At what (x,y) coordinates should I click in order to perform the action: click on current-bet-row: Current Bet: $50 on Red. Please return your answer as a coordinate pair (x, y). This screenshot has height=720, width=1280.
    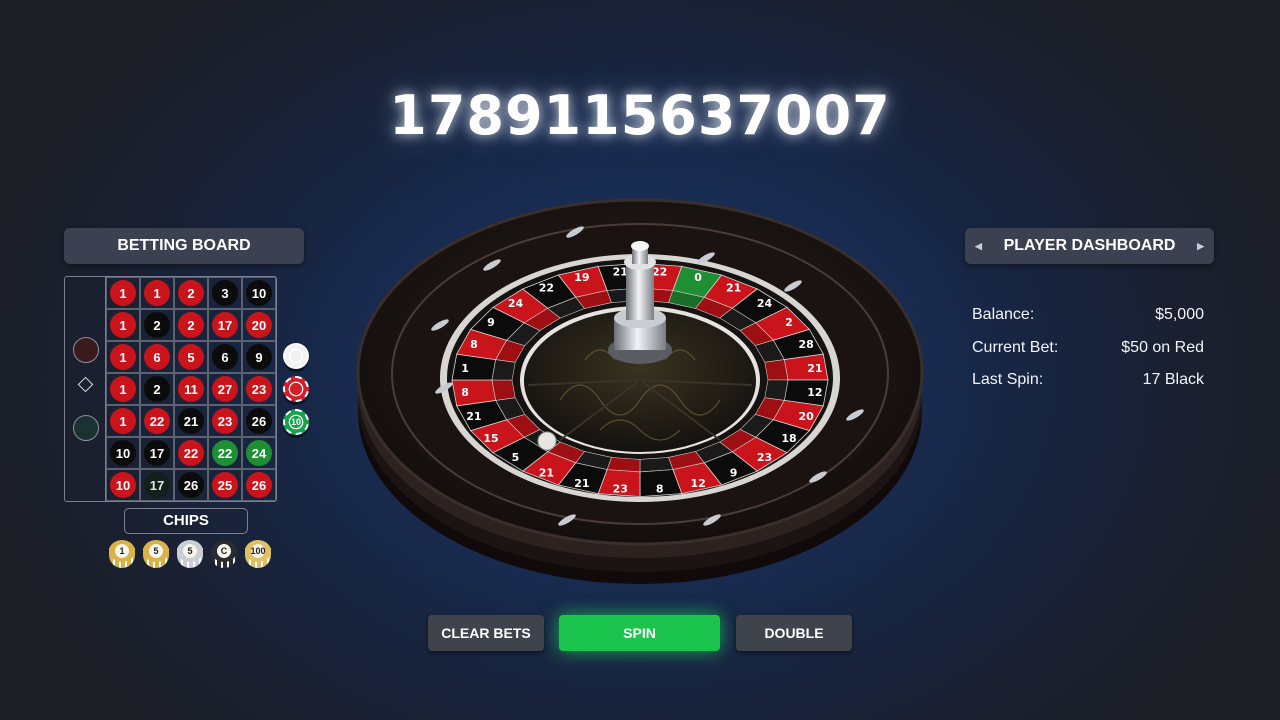
    Looking at the image, I should click on (1088, 348).